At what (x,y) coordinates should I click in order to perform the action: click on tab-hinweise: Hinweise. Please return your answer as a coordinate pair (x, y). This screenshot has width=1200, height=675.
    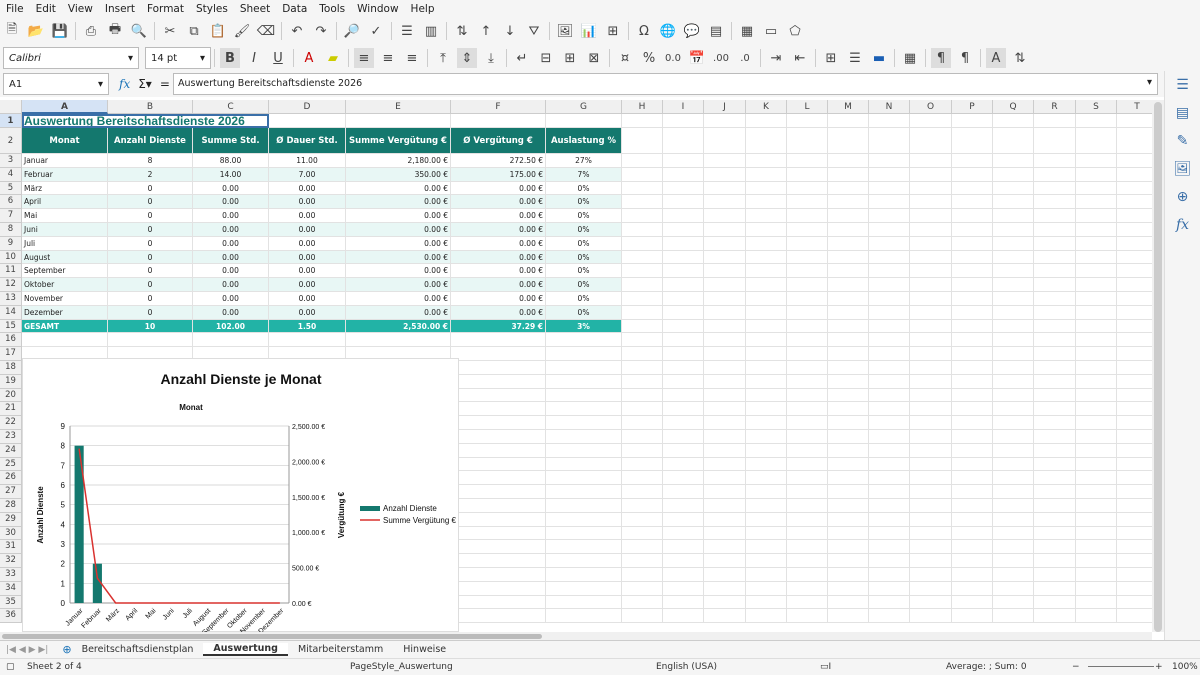
    Looking at the image, I should click on (424, 649).